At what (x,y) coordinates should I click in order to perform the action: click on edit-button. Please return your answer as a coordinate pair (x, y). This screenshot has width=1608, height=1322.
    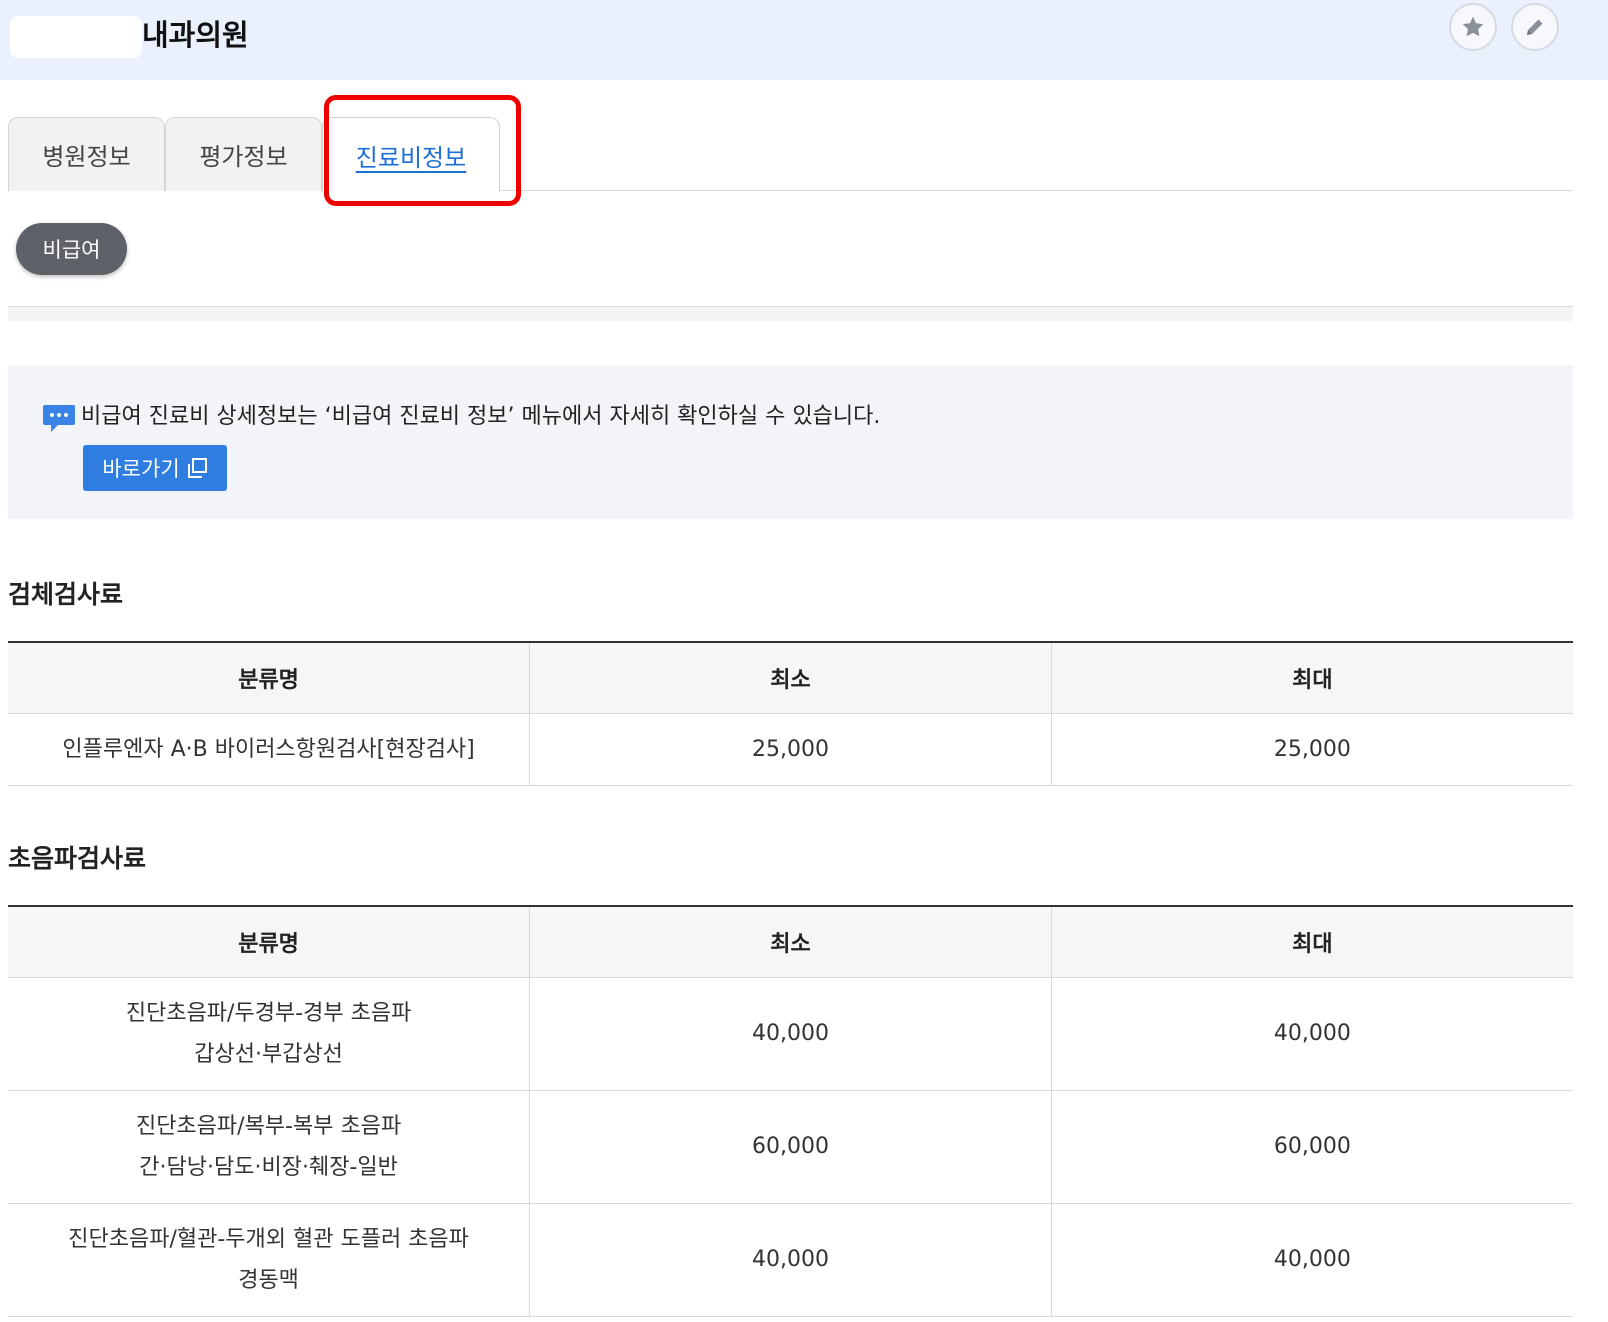
    Looking at the image, I should click on (1535, 27).